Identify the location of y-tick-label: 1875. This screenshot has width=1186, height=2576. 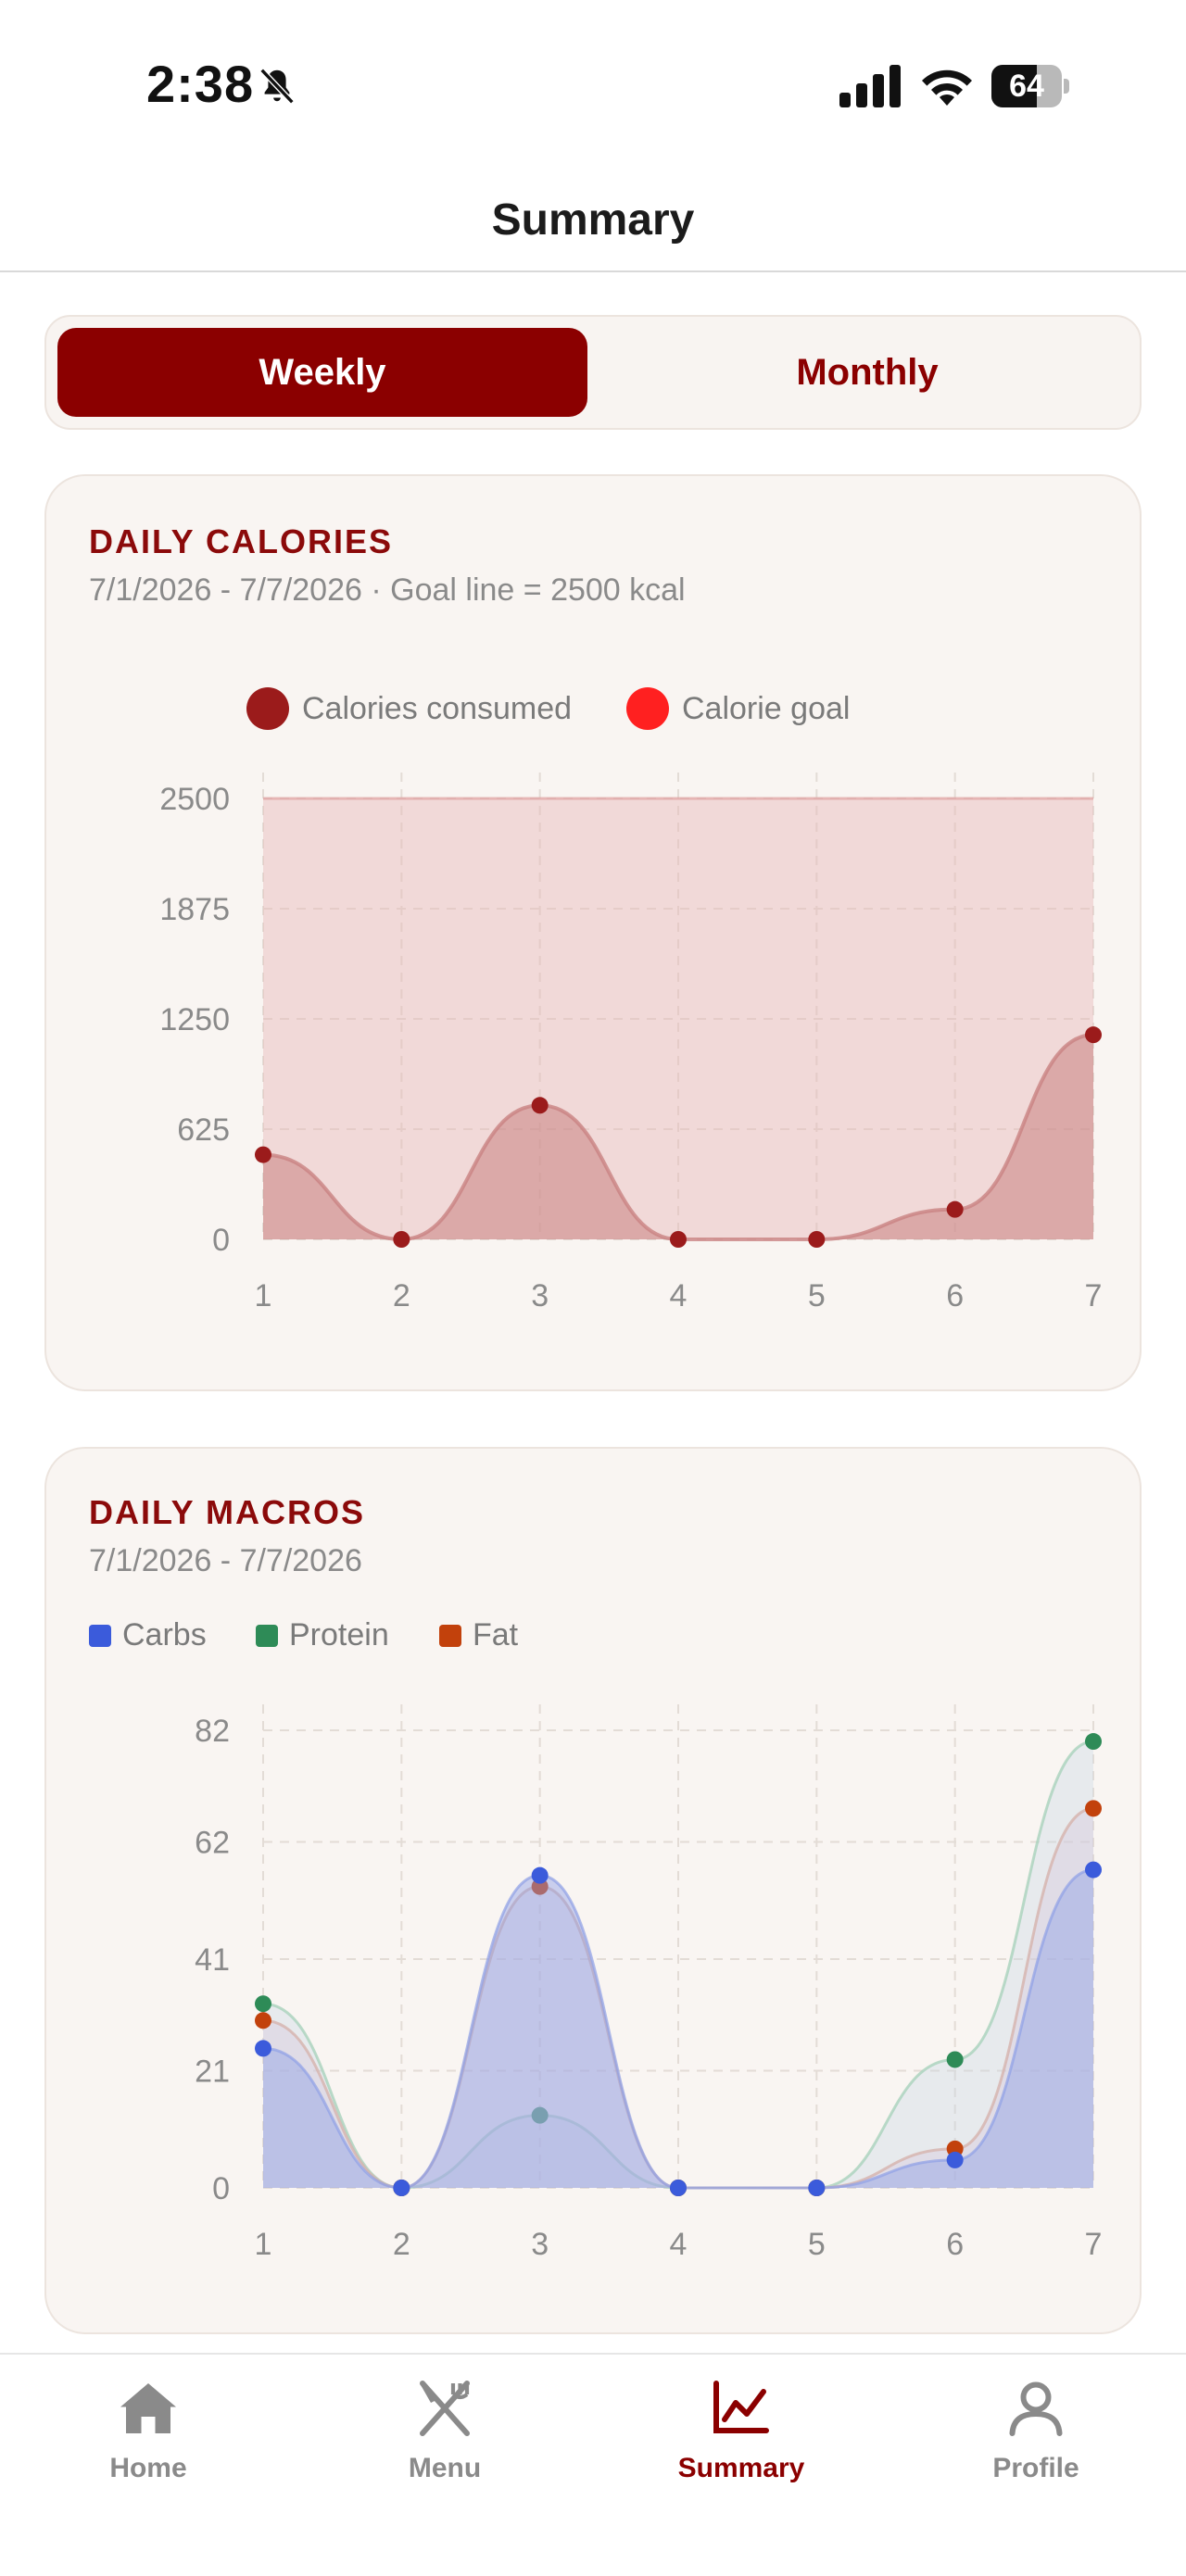
(194, 909).